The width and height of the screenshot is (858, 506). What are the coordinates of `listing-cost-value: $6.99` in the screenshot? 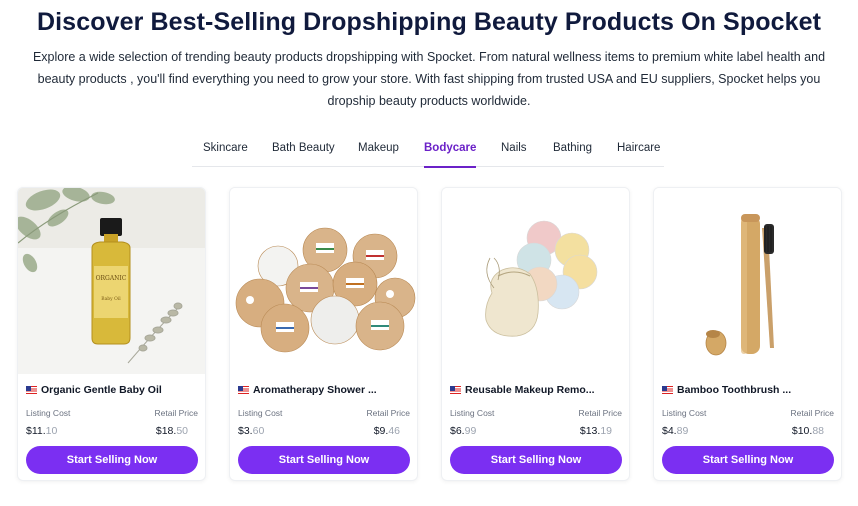 It's located at (463, 431).